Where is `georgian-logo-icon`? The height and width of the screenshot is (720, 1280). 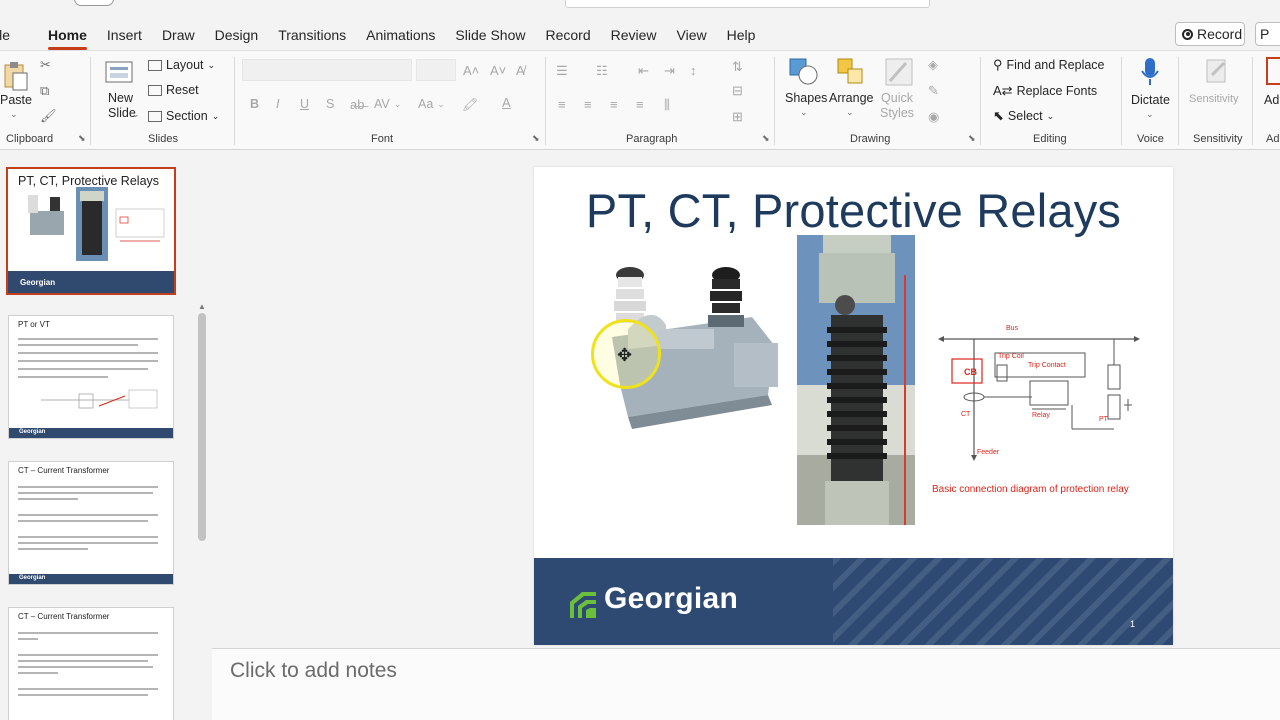
georgian-logo-icon is located at coordinates (583, 605).